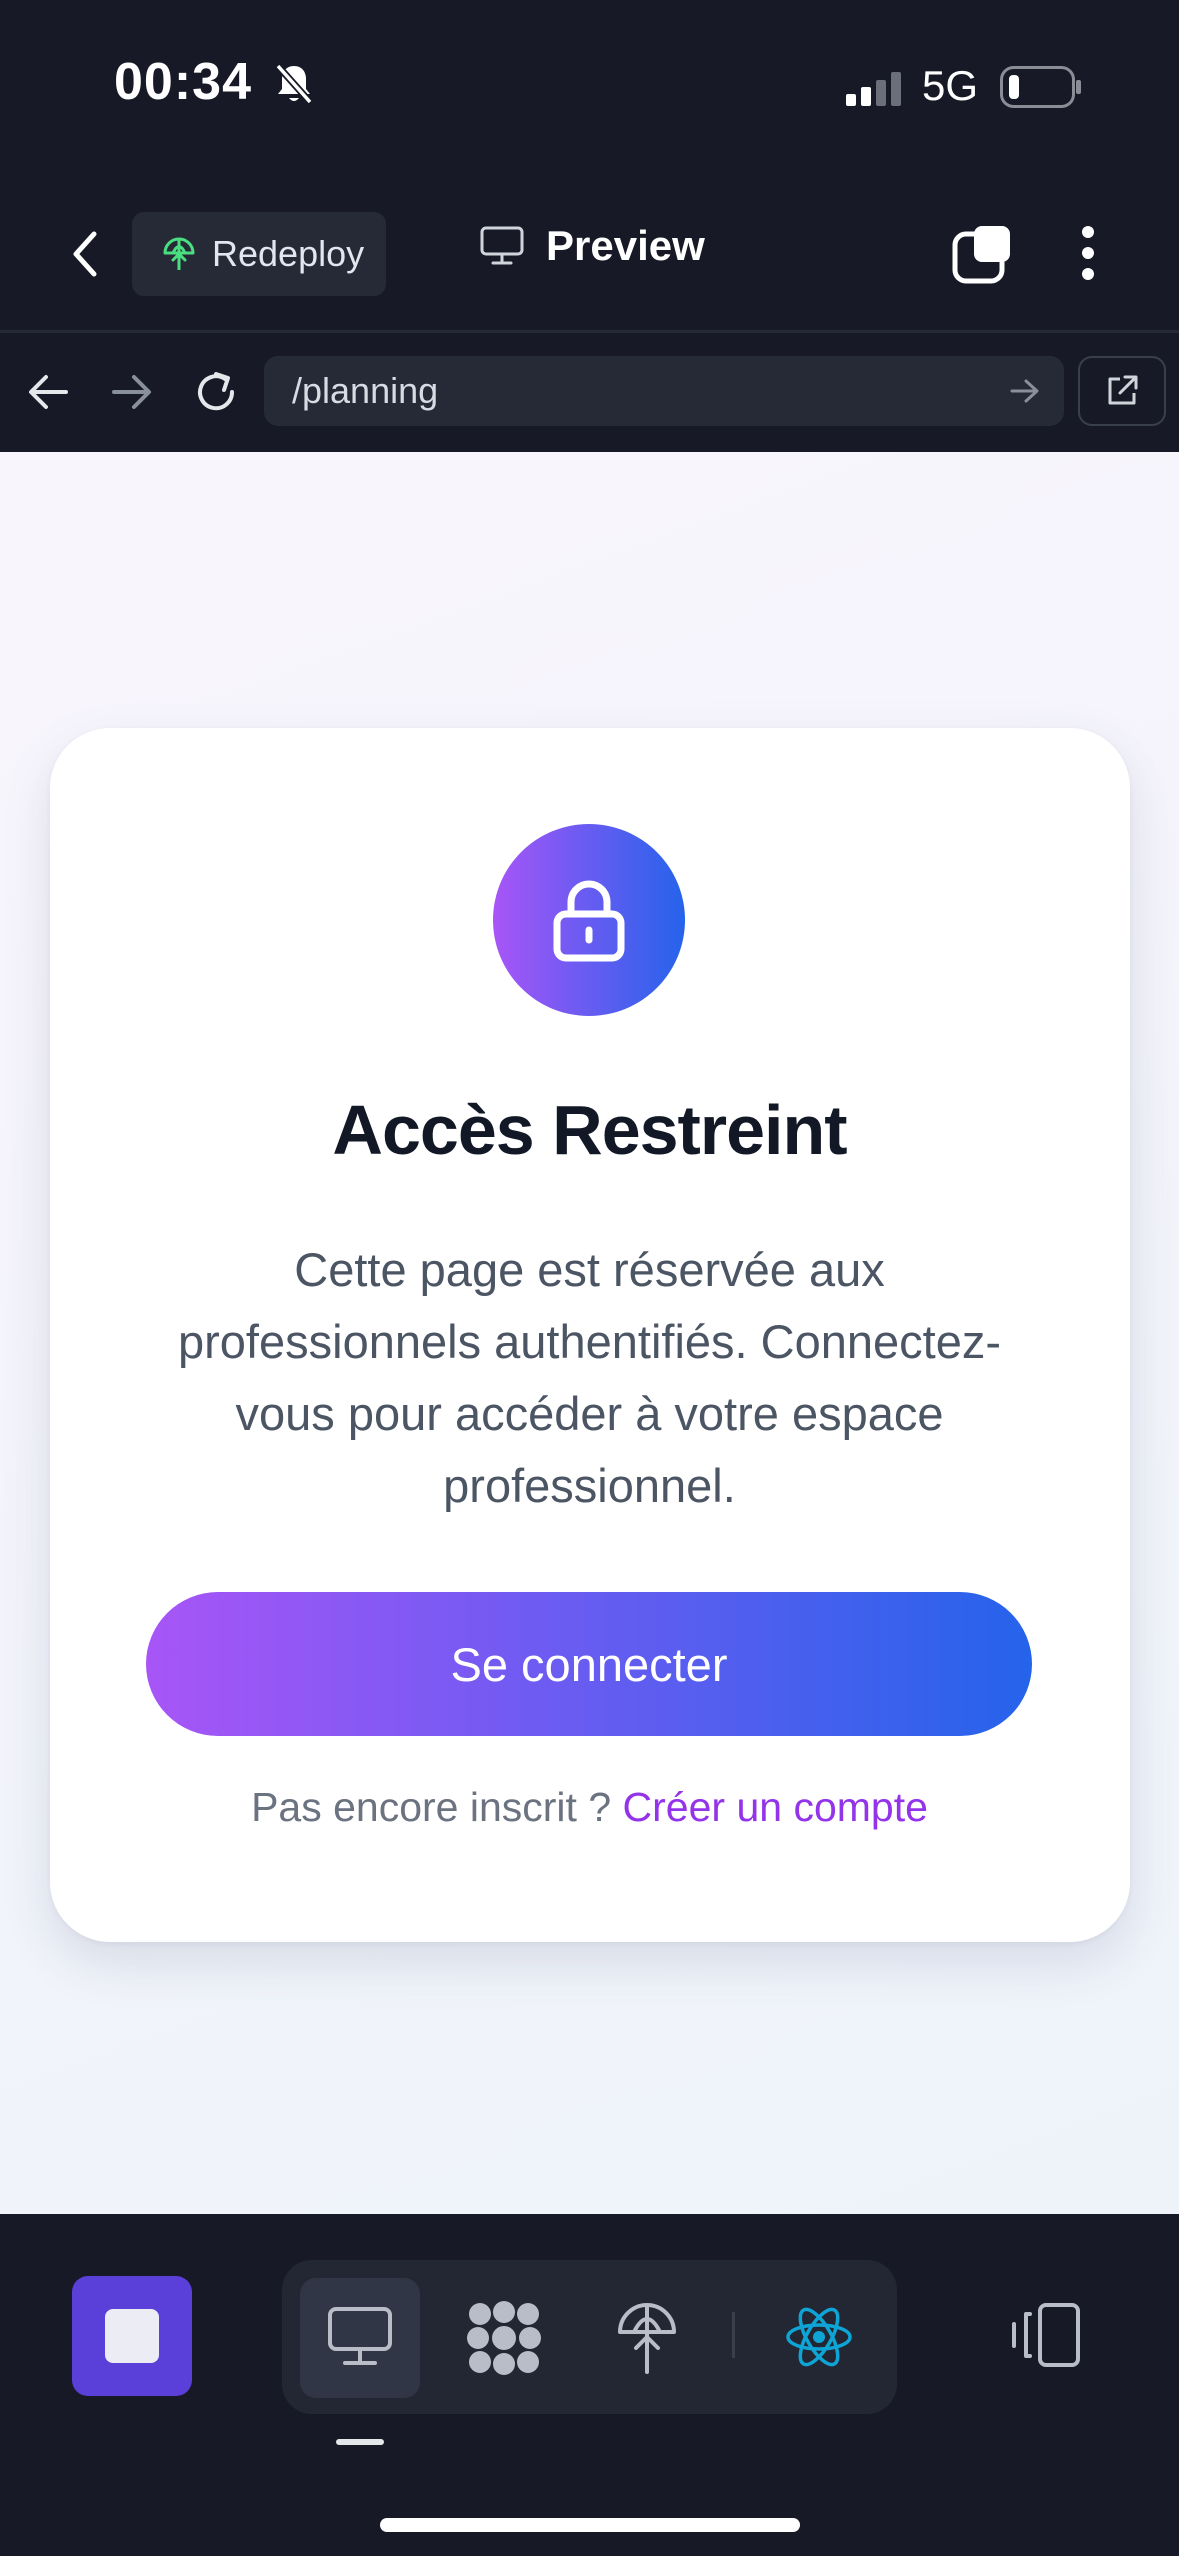  I want to click on more-vertical-icon, so click(1088, 253).